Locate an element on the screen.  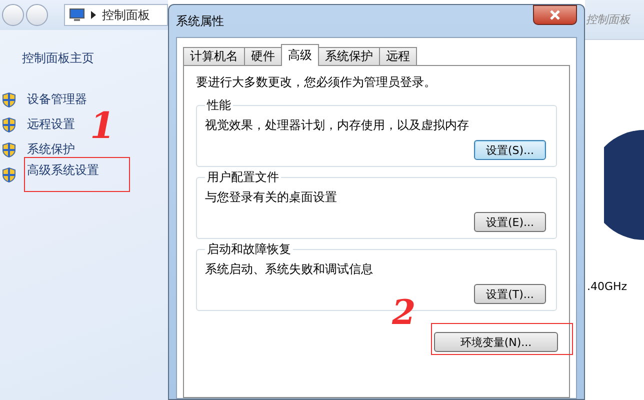
notice-text: 要进行大多数更改，您必须作为管理员登录。 is located at coordinates (316, 82).